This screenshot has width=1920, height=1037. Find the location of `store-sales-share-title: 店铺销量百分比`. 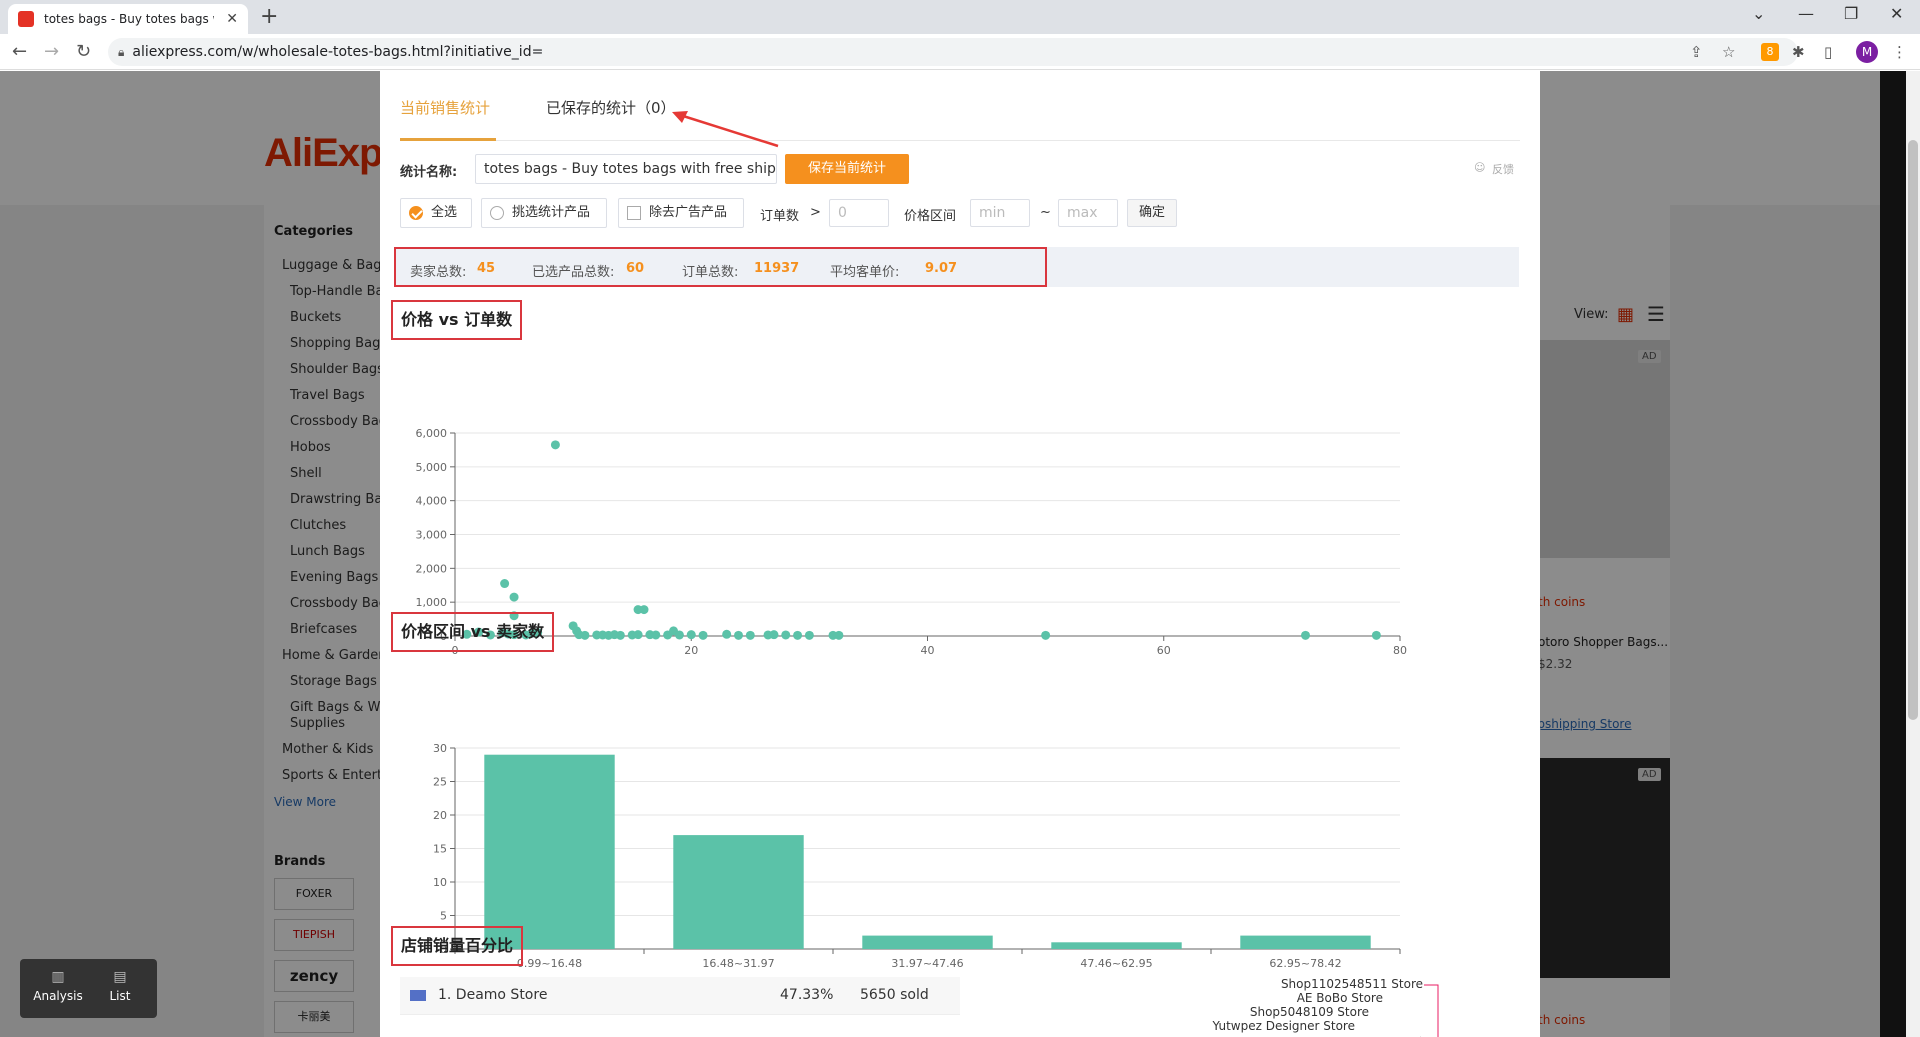

store-sales-share-title: 店铺销量百分比 is located at coordinates (457, 946).